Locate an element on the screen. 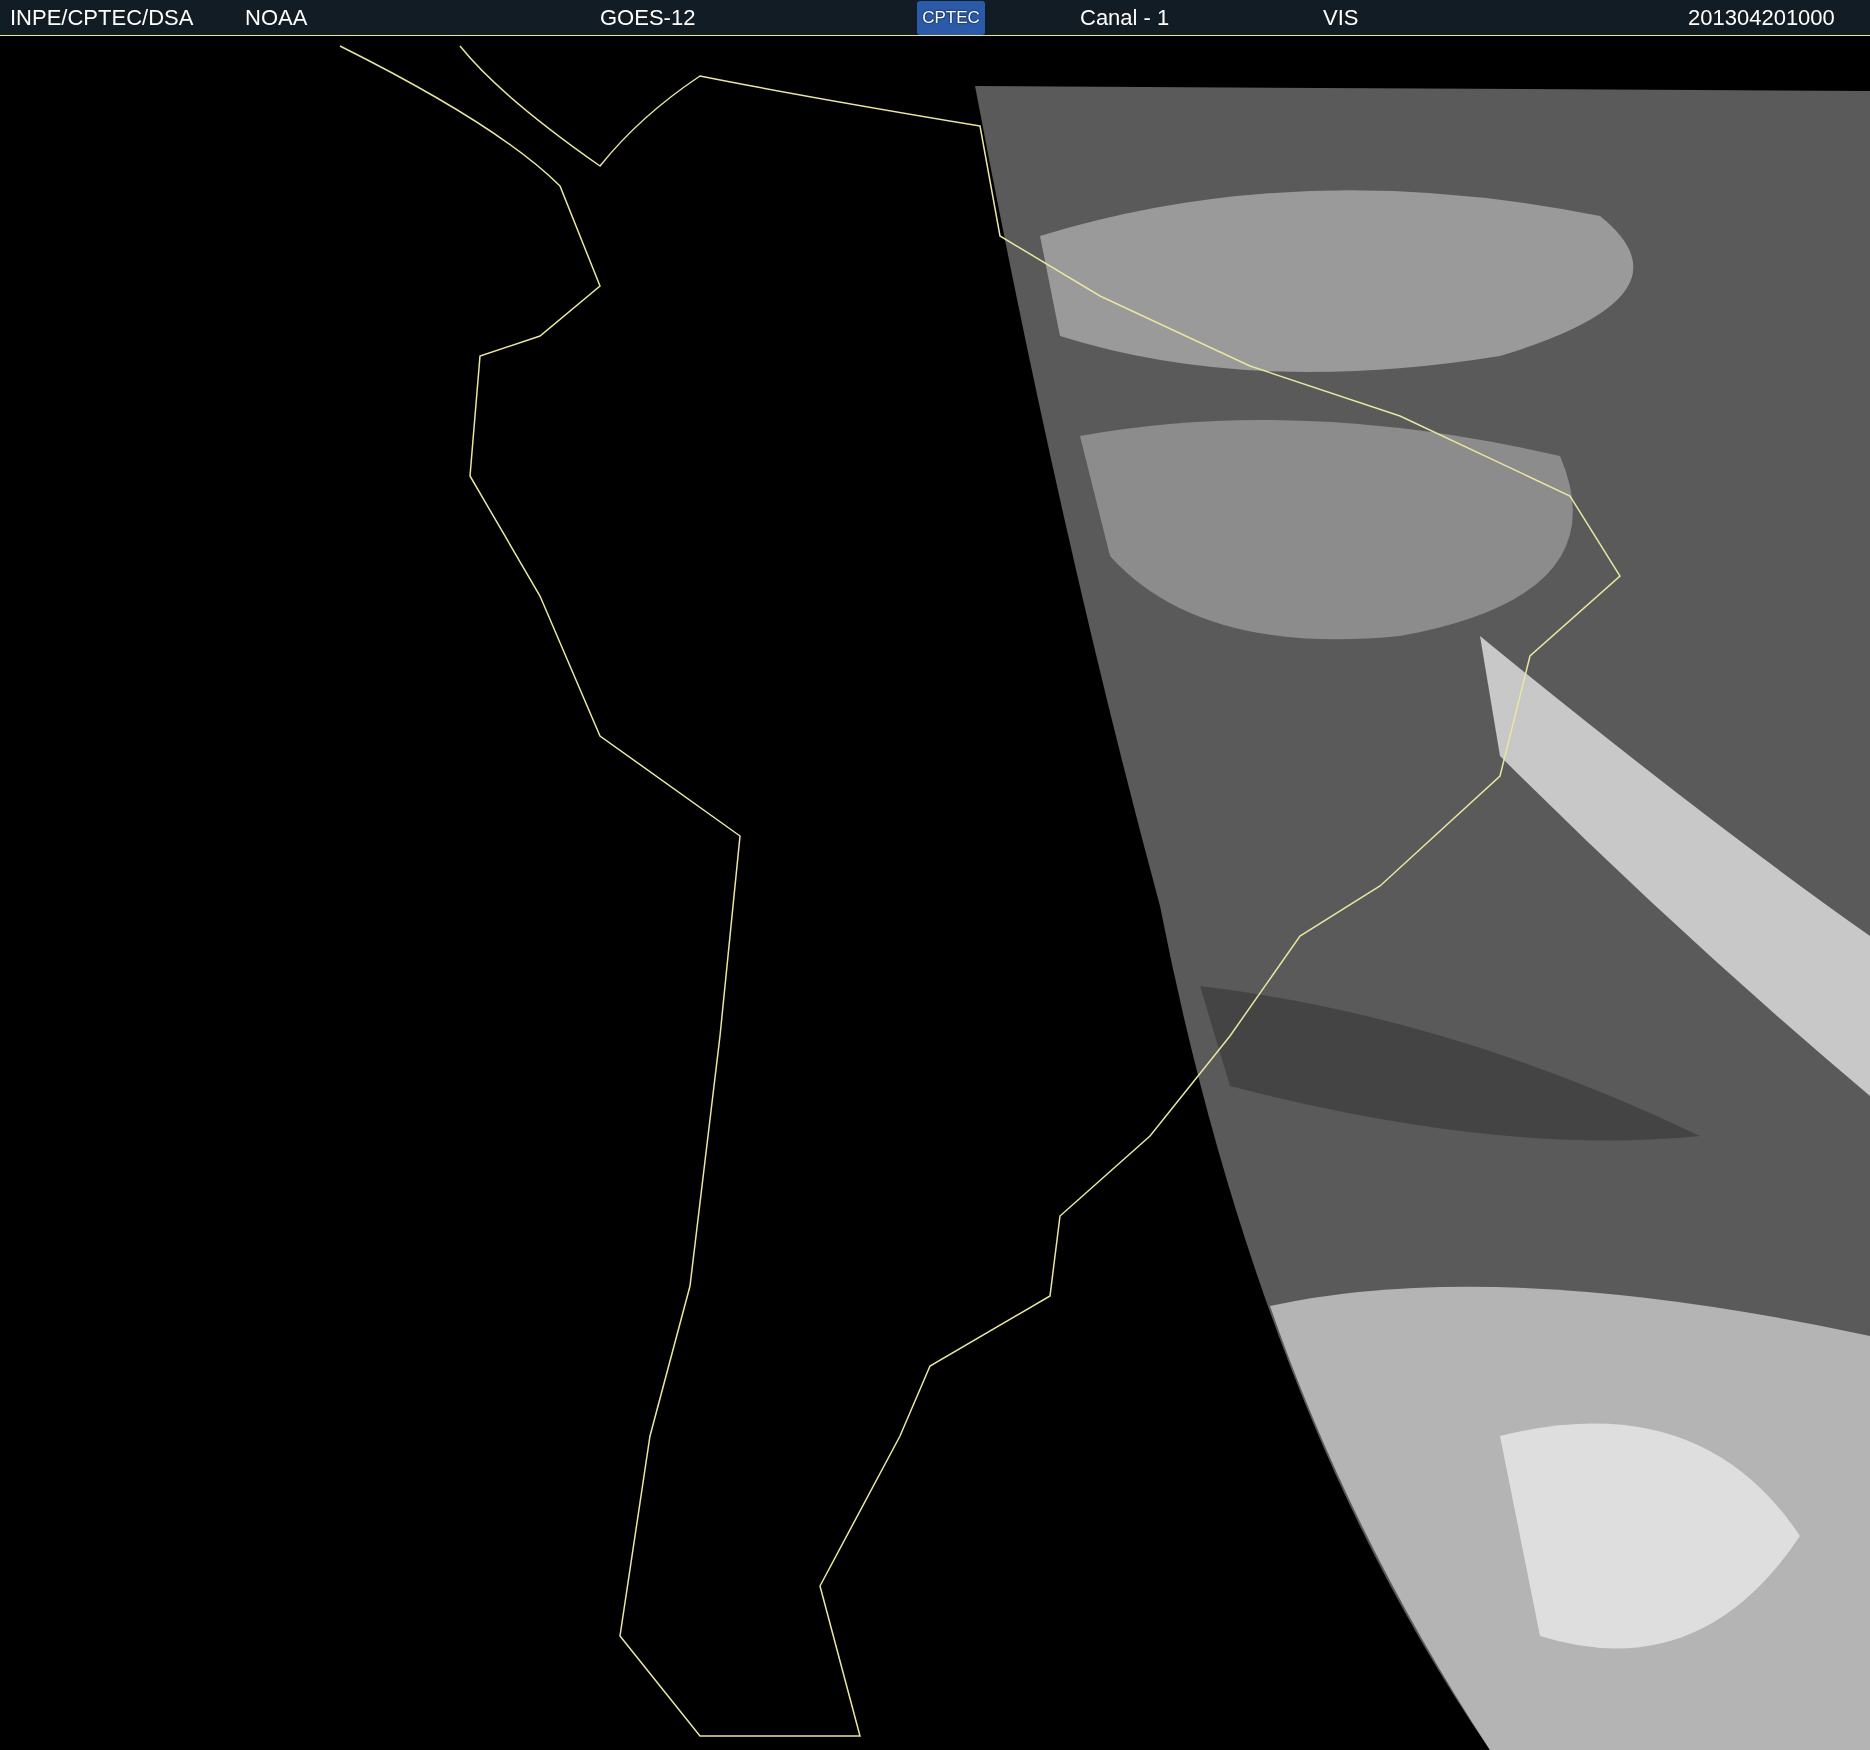  timestamp-label: 201304201000 is located at coordinates (1761, 17).